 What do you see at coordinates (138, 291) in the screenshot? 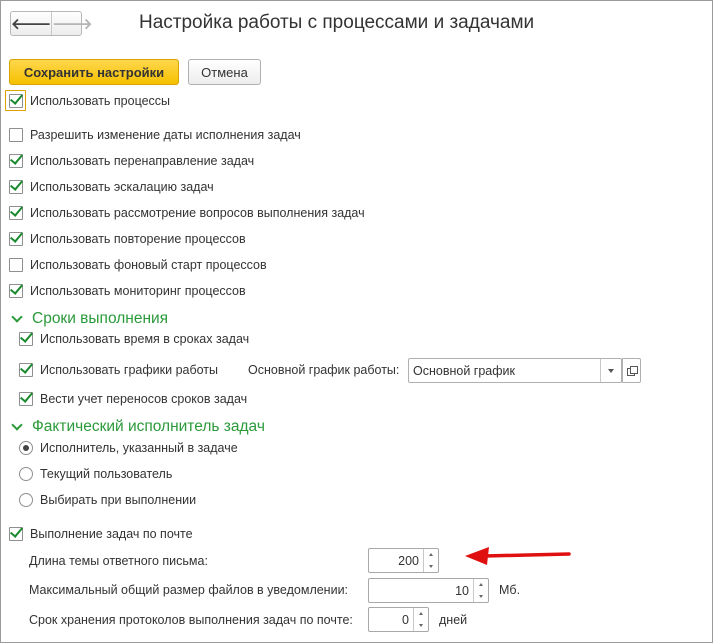
I see `use-process-monitoring-label: Использовать мониторинг процессов` at bounding box center [138, 291].